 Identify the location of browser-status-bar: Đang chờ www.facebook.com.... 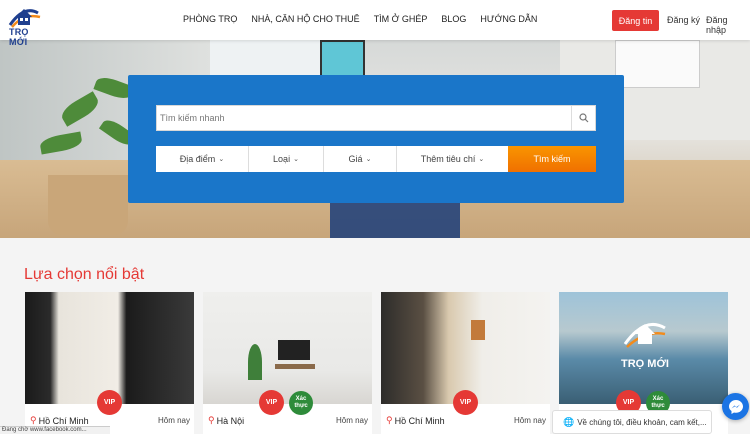
(55, 430).